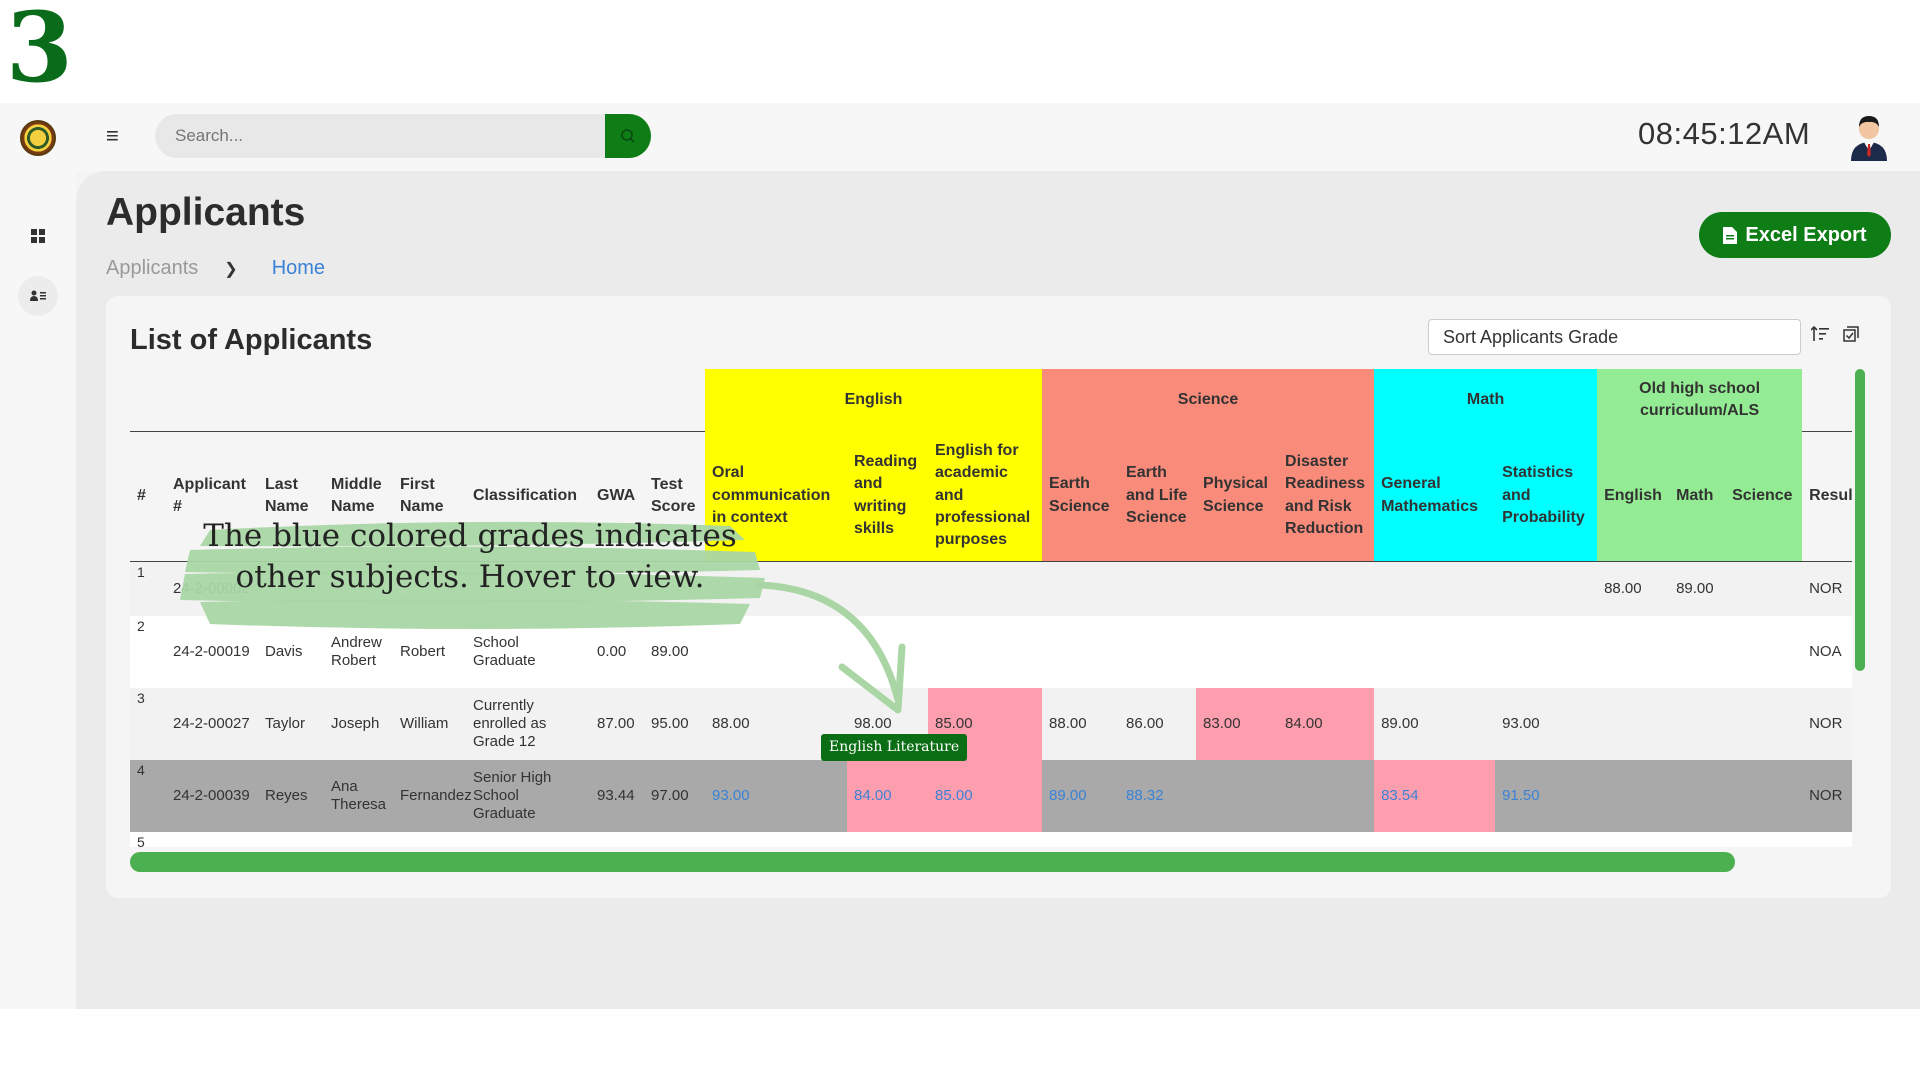 This screenshot has height=1080, width=1920. I want to click on cell-middle-name: Joseph, so click(358, 724).